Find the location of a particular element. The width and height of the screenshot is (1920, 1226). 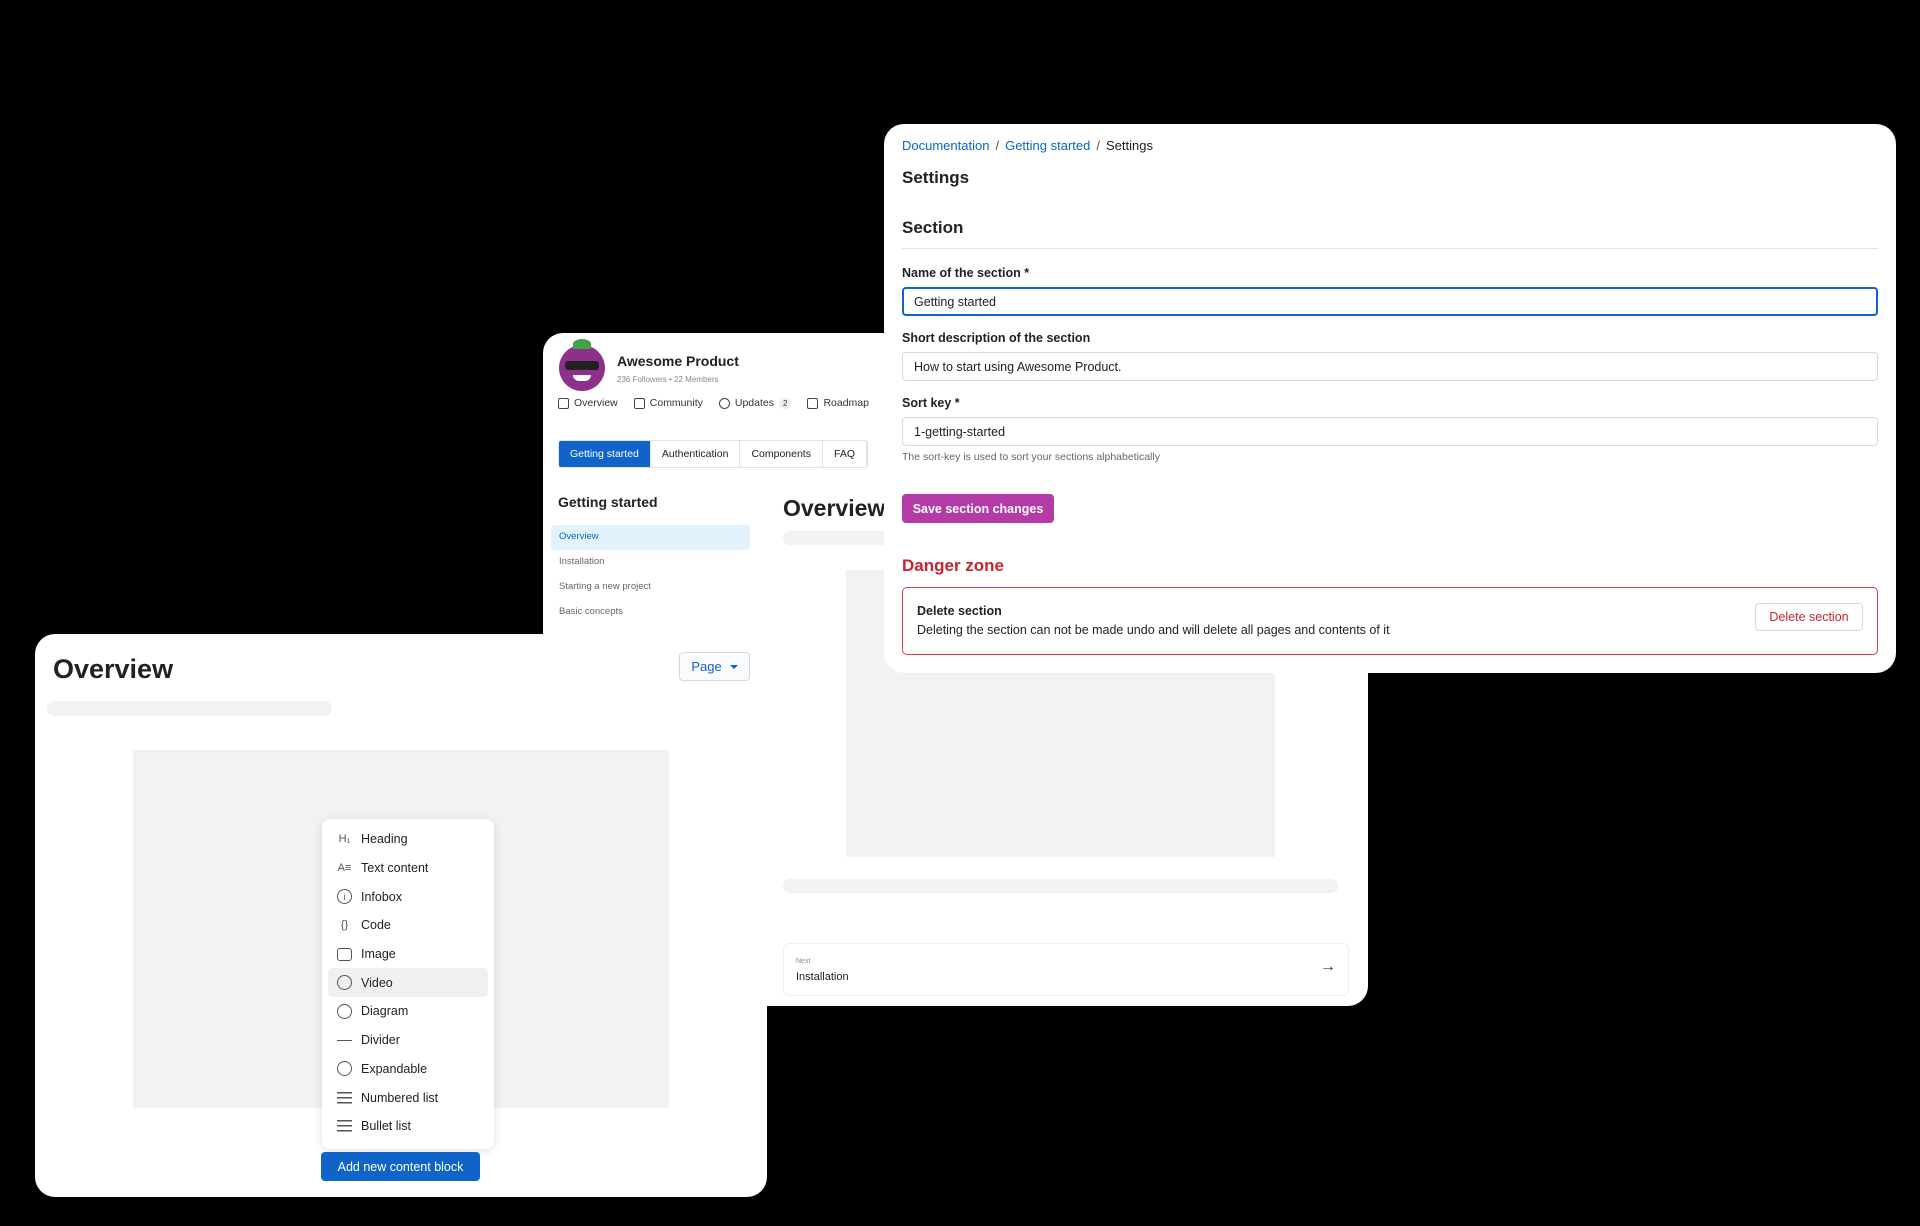

menu-item-label: Divider is located at coordinates (380, 1040).